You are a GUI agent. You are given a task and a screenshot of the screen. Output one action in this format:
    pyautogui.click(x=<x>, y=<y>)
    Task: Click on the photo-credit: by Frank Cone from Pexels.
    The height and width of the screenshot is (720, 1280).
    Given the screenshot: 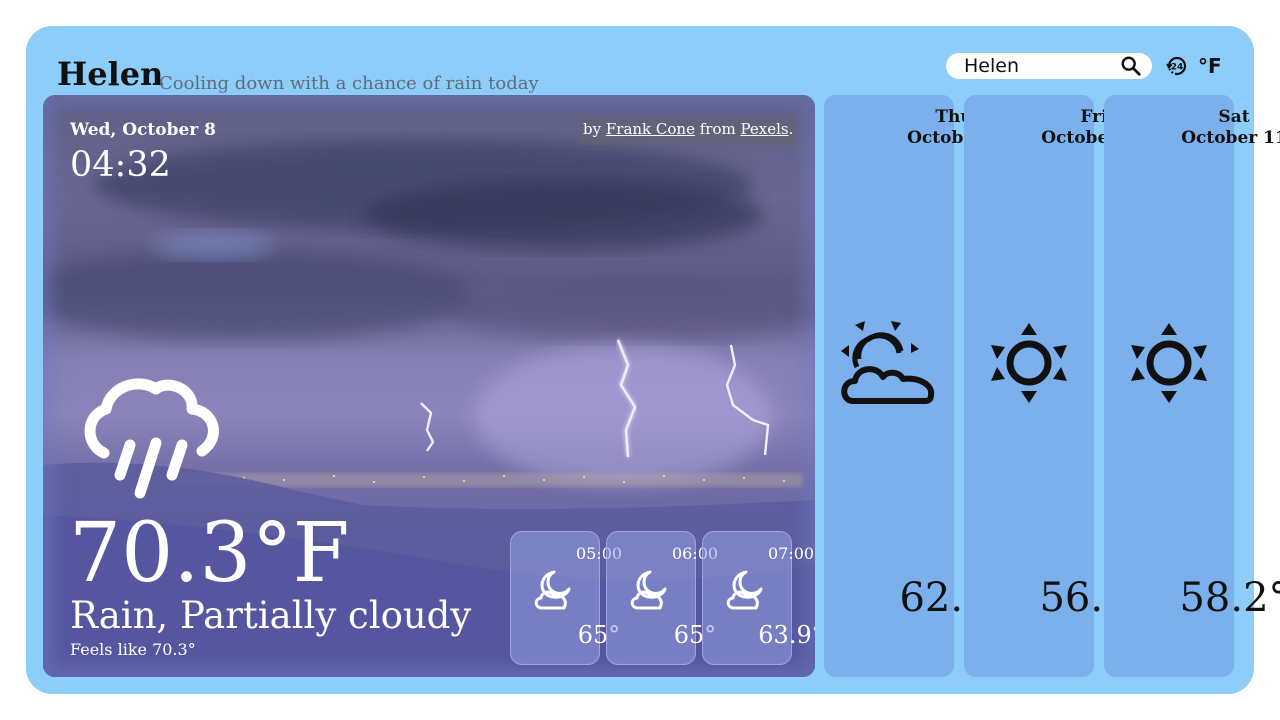 What is the action you would take?
    pyautogui.click(x=688, y=131)
    